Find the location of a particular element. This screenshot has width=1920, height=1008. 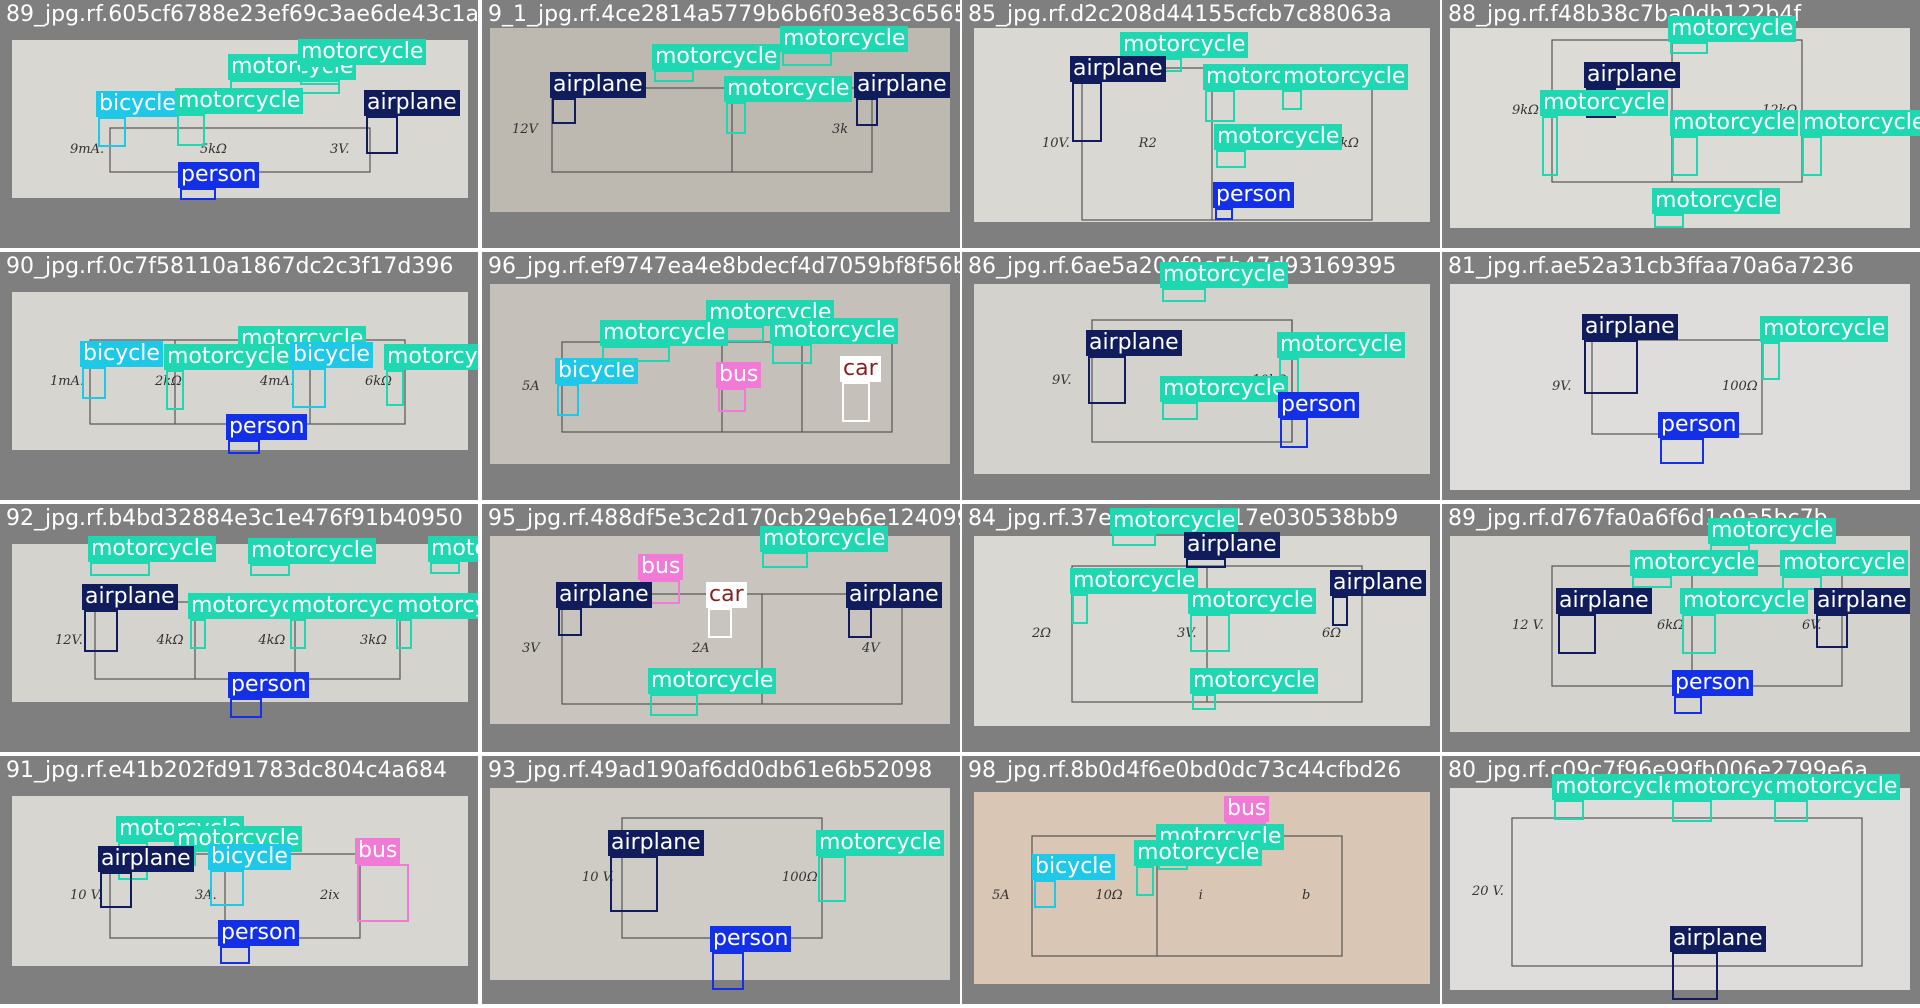

circuit-annotation: 3V is located at coordinates (531, 648).